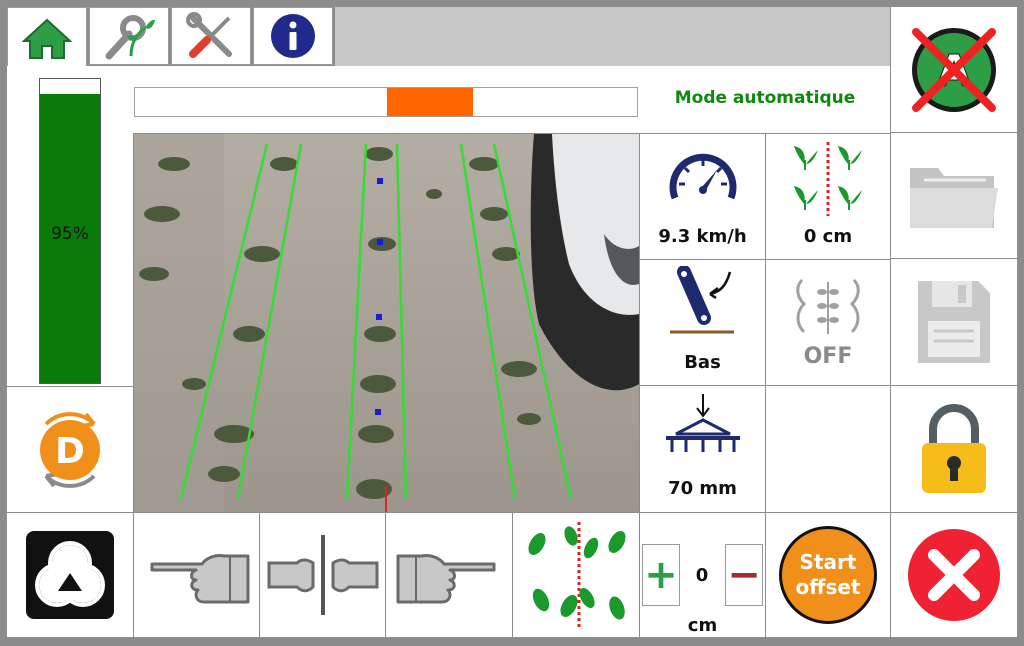  What do you see at coordinates (828, 449) in the screenshot?
I see `empty-cell` at bounding box center [828, 449].